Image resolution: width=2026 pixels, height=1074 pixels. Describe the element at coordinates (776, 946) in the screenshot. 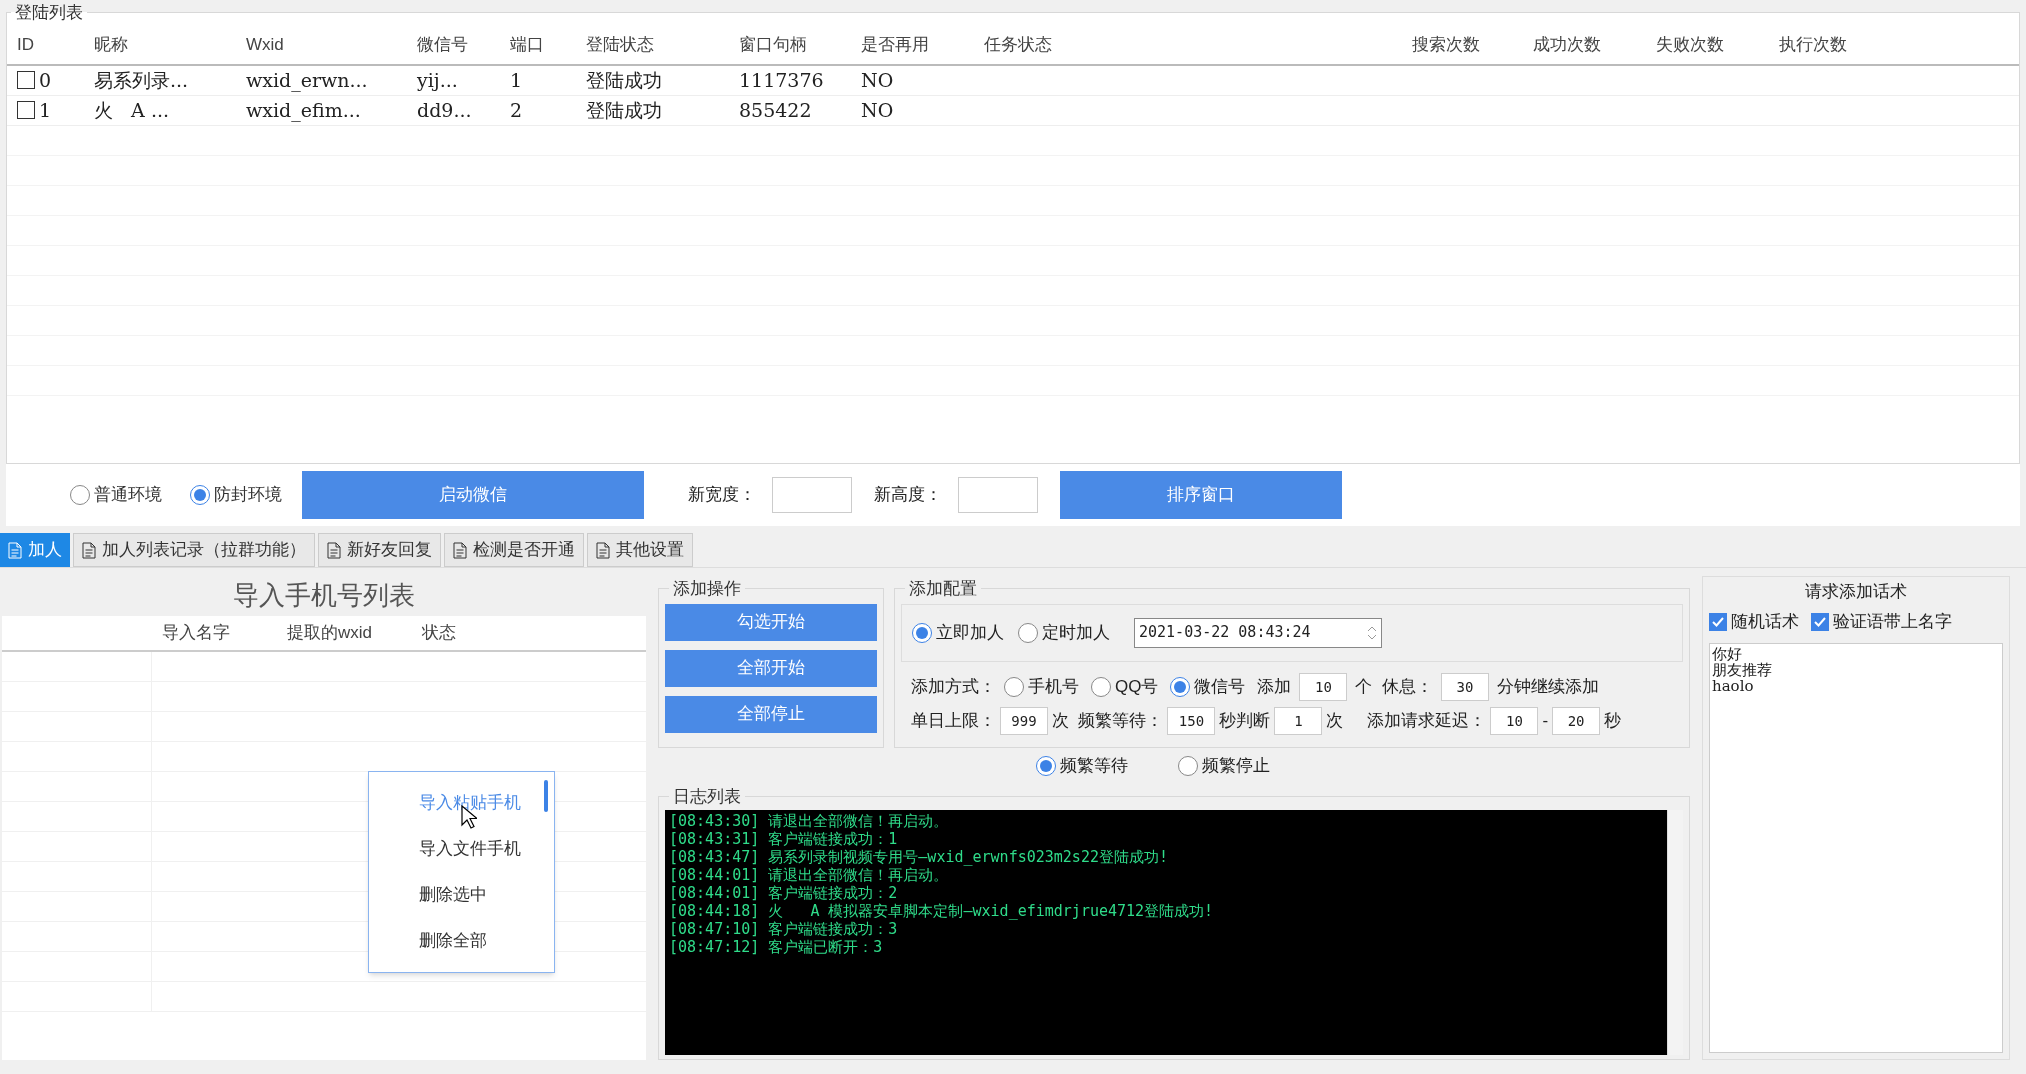

I see `log-line: [08:47:12] 客户端已断开：3` at that location.